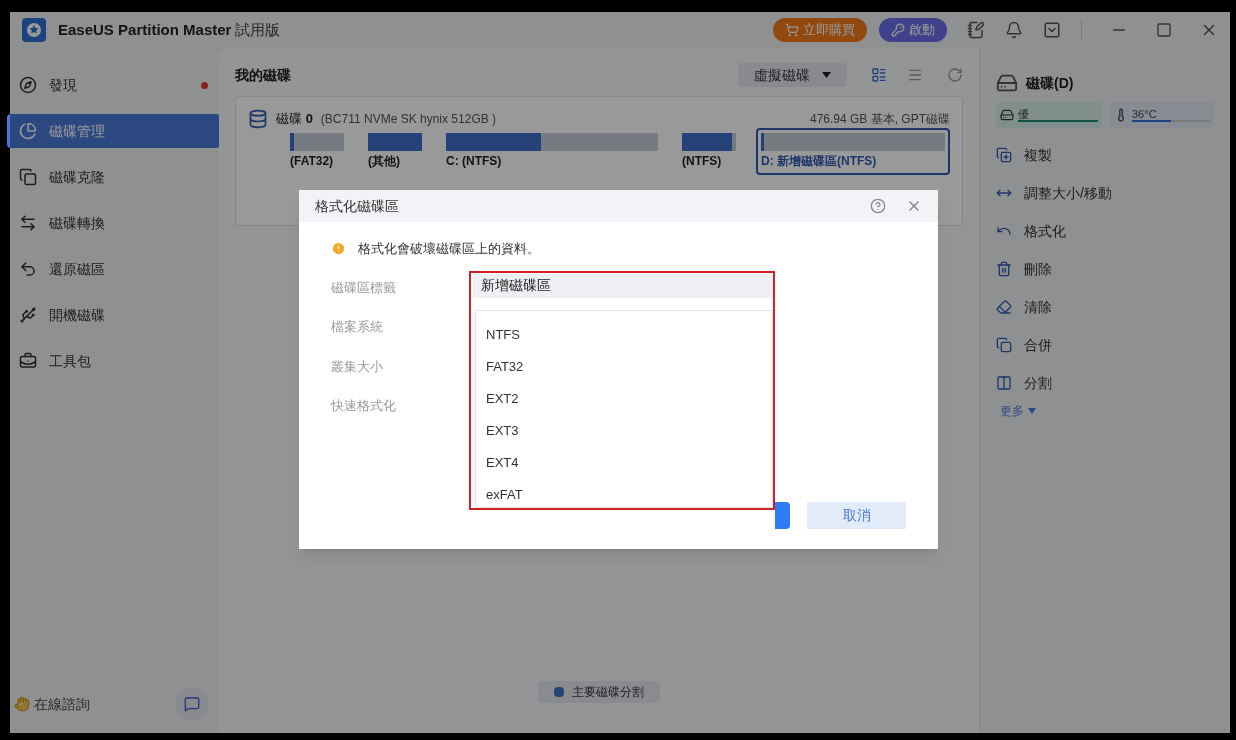  Describe the element at coordinates (1004, 269) in the screenshot. I see `trash-icon` at that location.